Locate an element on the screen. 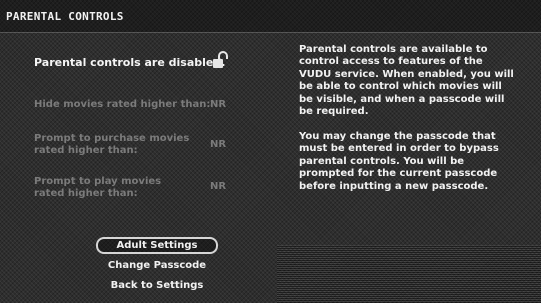  decorative-stripes is located at coordinates (409, 274).